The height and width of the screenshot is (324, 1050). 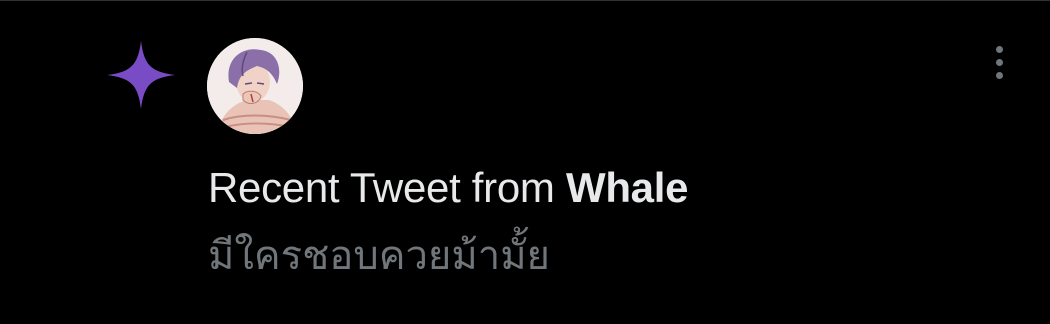 I want to click on tweet-preview-text: มีใครชอบควยม้ามั้ย, so click(x=379, y=256).